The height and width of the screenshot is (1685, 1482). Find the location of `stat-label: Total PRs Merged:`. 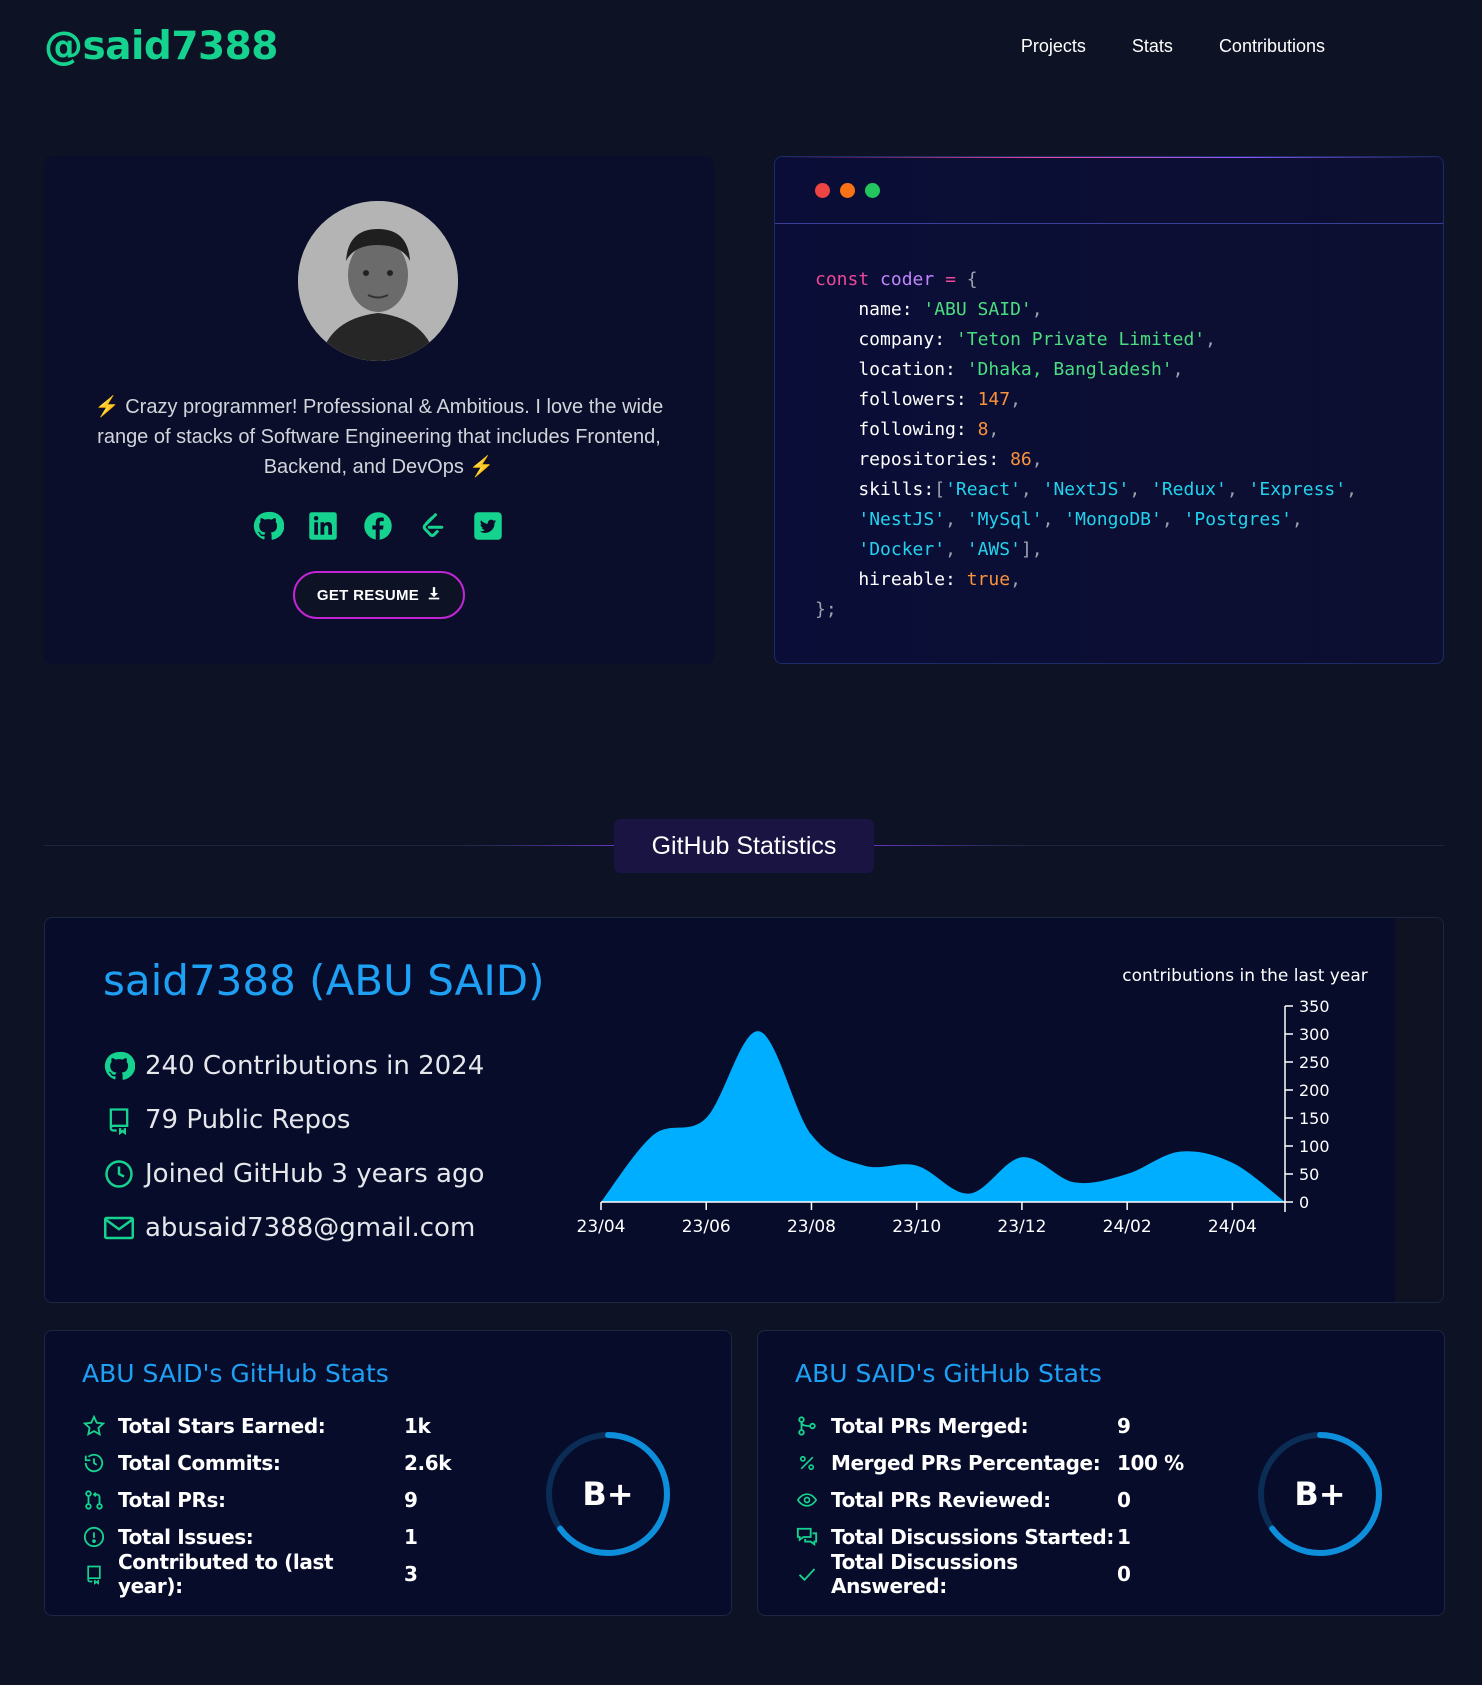

stat-label: Total PRs Merged: is located at coordinates (930, 1425).